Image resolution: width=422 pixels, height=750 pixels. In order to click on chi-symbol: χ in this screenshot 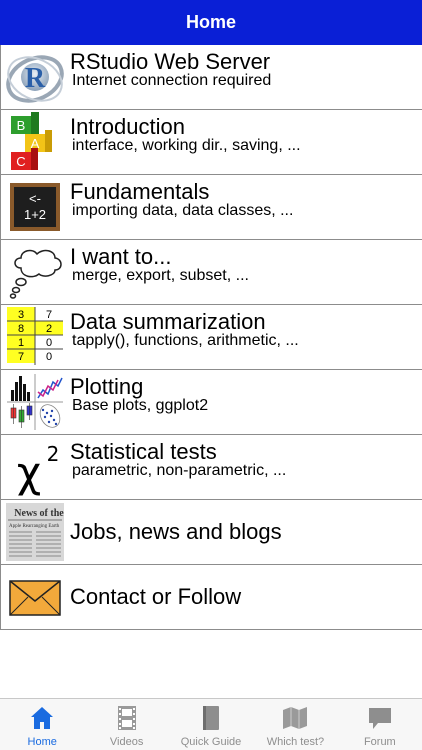, I will do `click(29, 472)`.